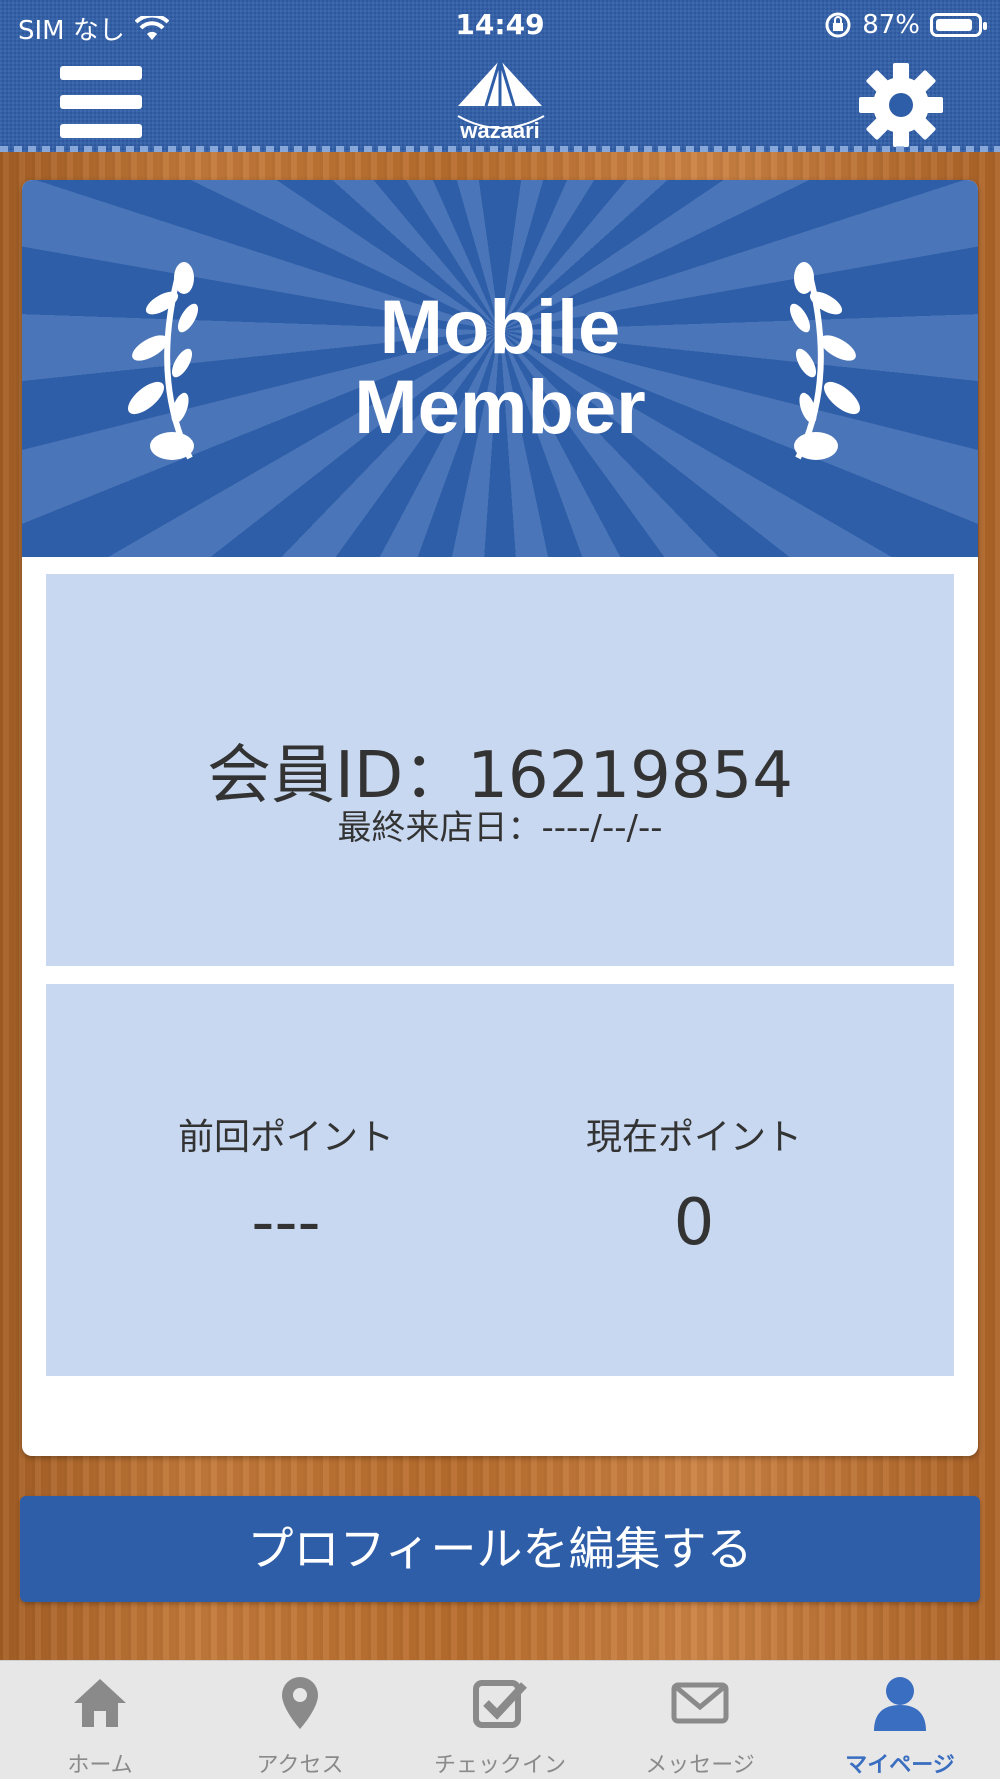 This screenshot has width=1000, height=1779. I want to click on logo-text: wazaari, so click(499, 130).